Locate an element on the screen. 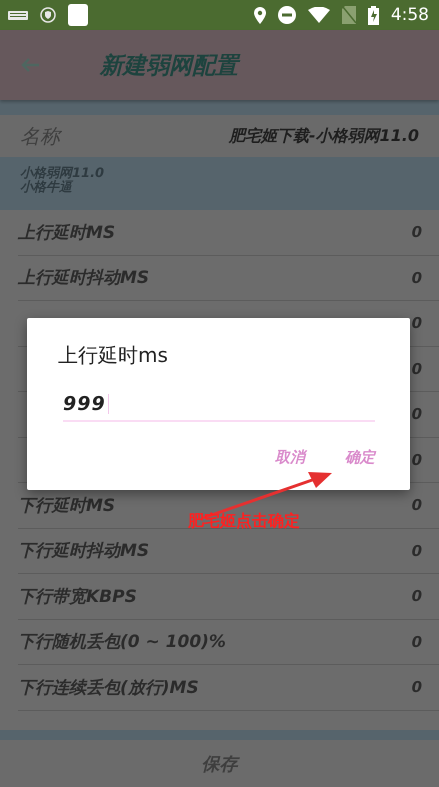 The image size is (439, 787). dialog-title: 上行延时ms is located at coordinates (113, 355).